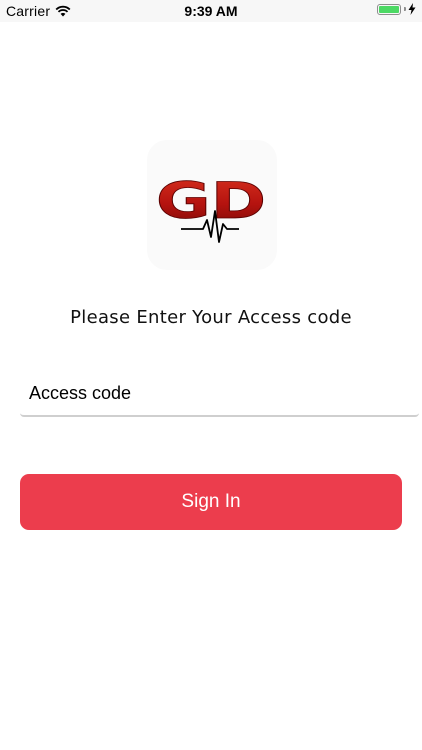  I want to click on battery-level, so click(389, 9).